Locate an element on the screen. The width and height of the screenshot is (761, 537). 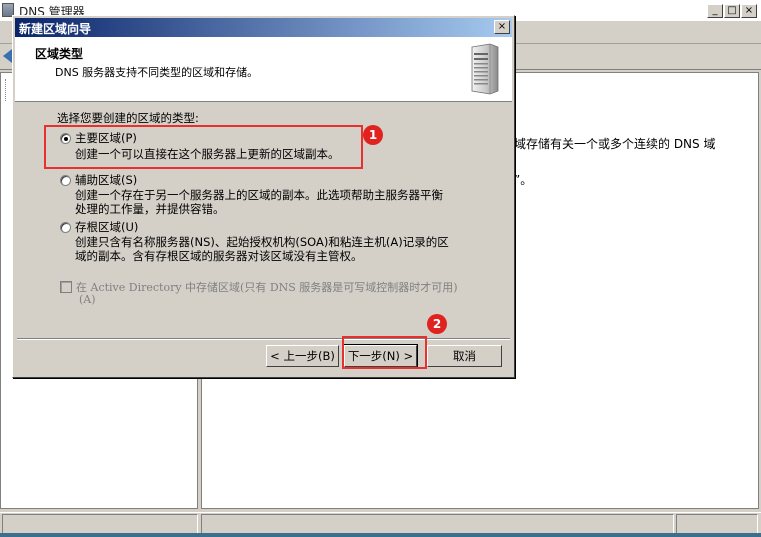
cancel-button: 取消 is located at coordinates (464, 356).